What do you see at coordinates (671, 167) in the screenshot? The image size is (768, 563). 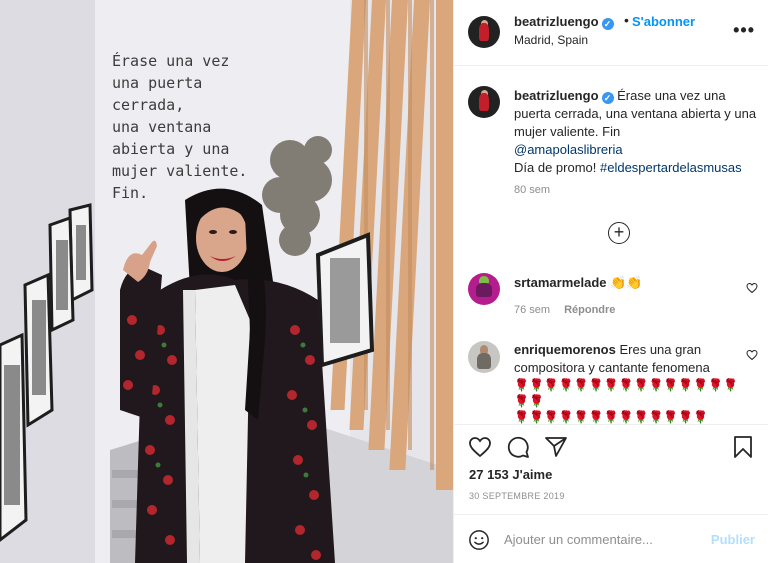 I see `caption-hashtag-link: #eldespertardelasmusas` at bounding box center [671, 167].